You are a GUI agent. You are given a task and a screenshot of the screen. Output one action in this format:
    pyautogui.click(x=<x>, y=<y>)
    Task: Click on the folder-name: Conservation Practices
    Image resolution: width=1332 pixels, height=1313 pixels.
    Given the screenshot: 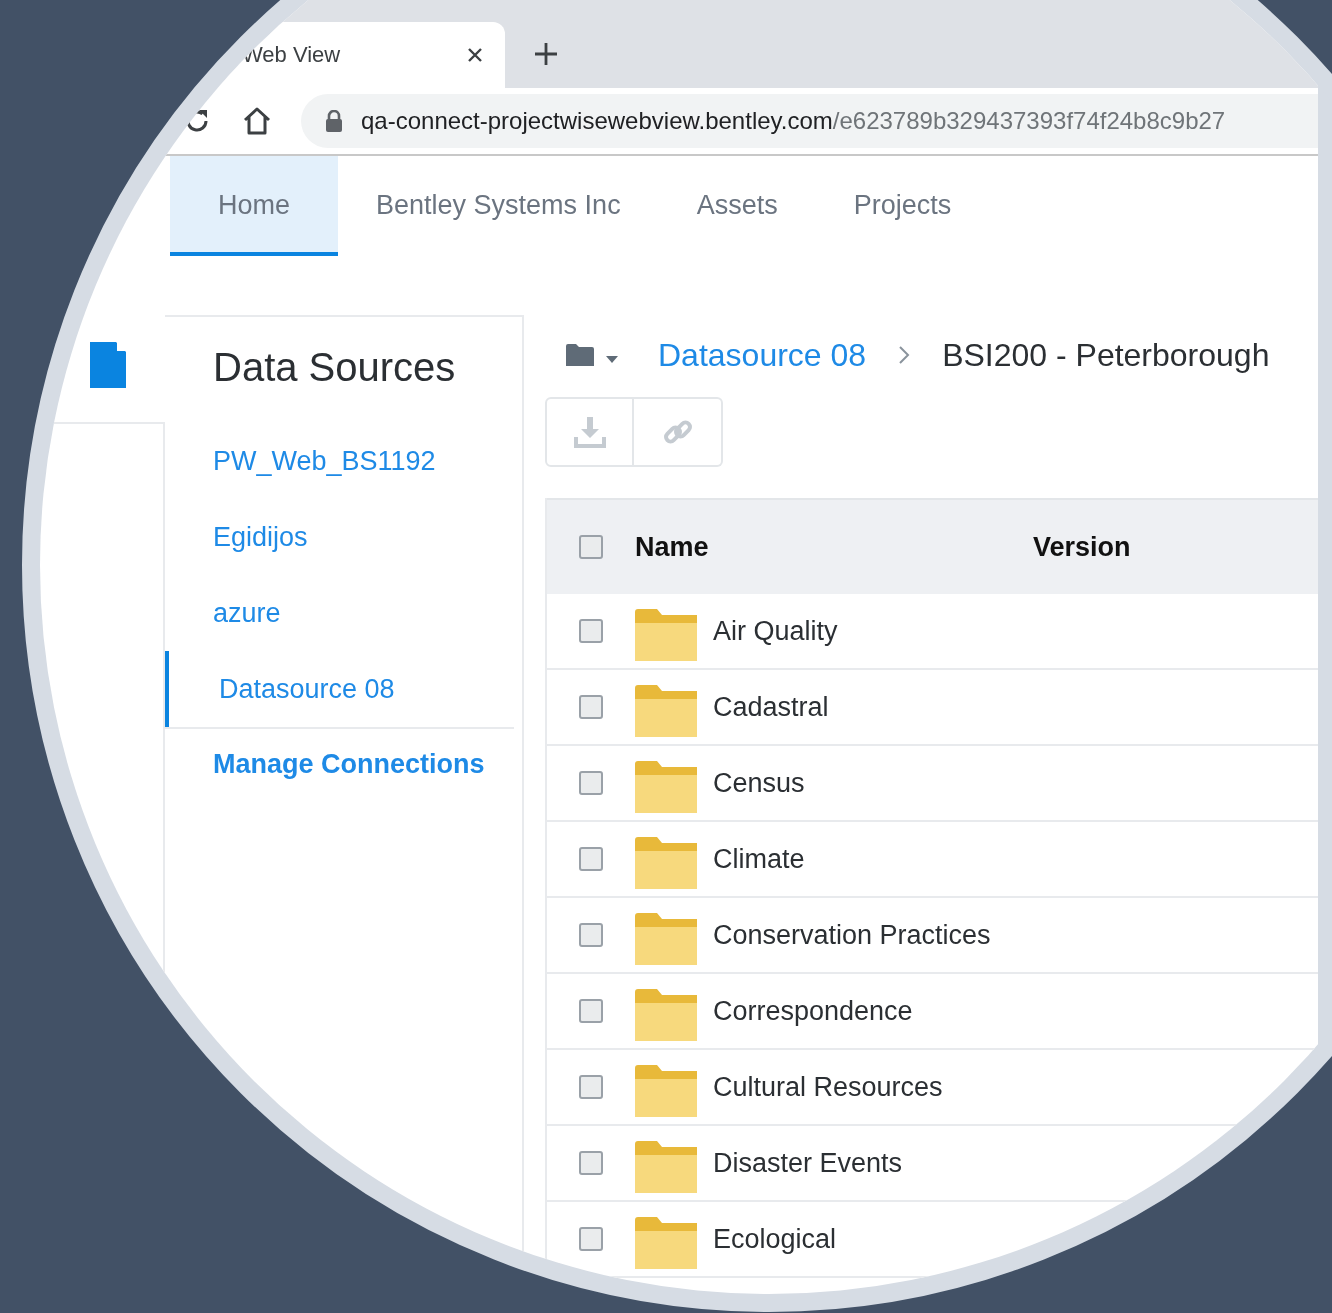 What is the action you would take?
    pyautogui.click(x=852, y=935)
    